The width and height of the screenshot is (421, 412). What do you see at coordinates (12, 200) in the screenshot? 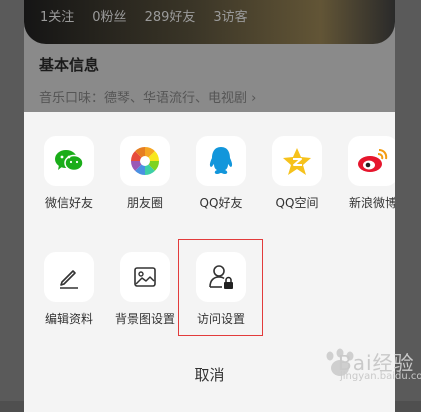
I see `dim-overlay-left` at bounding box center [12, 200].